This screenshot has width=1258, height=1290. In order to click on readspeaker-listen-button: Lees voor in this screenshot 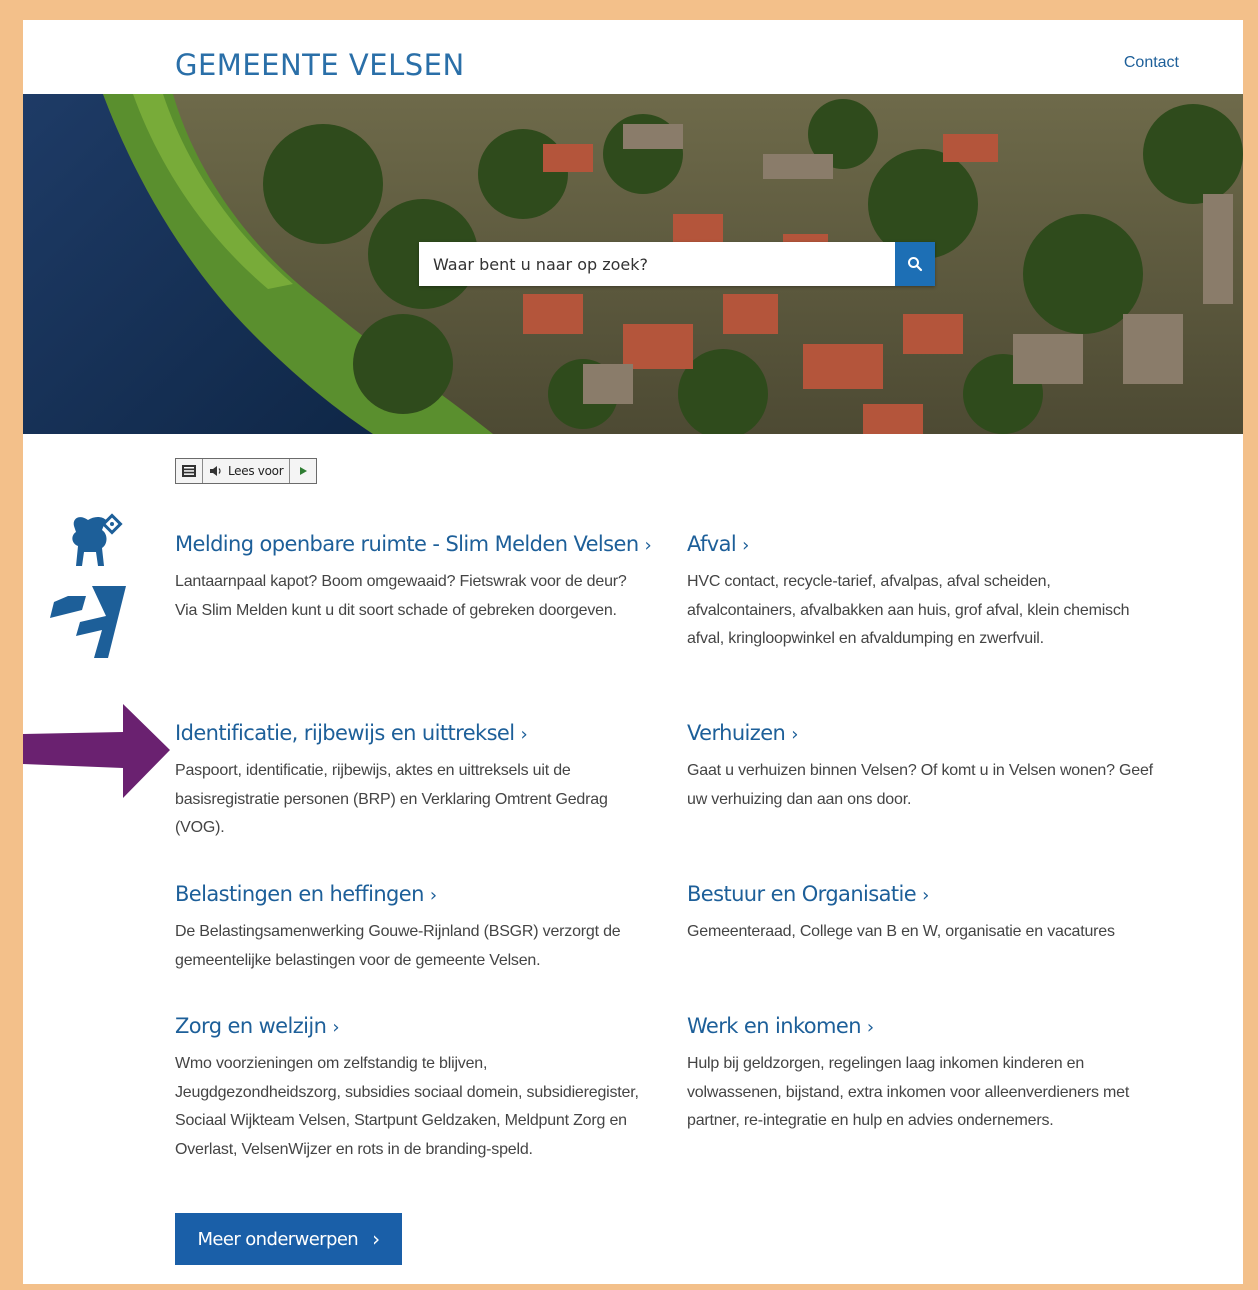, I will do `click(247, 471)`.